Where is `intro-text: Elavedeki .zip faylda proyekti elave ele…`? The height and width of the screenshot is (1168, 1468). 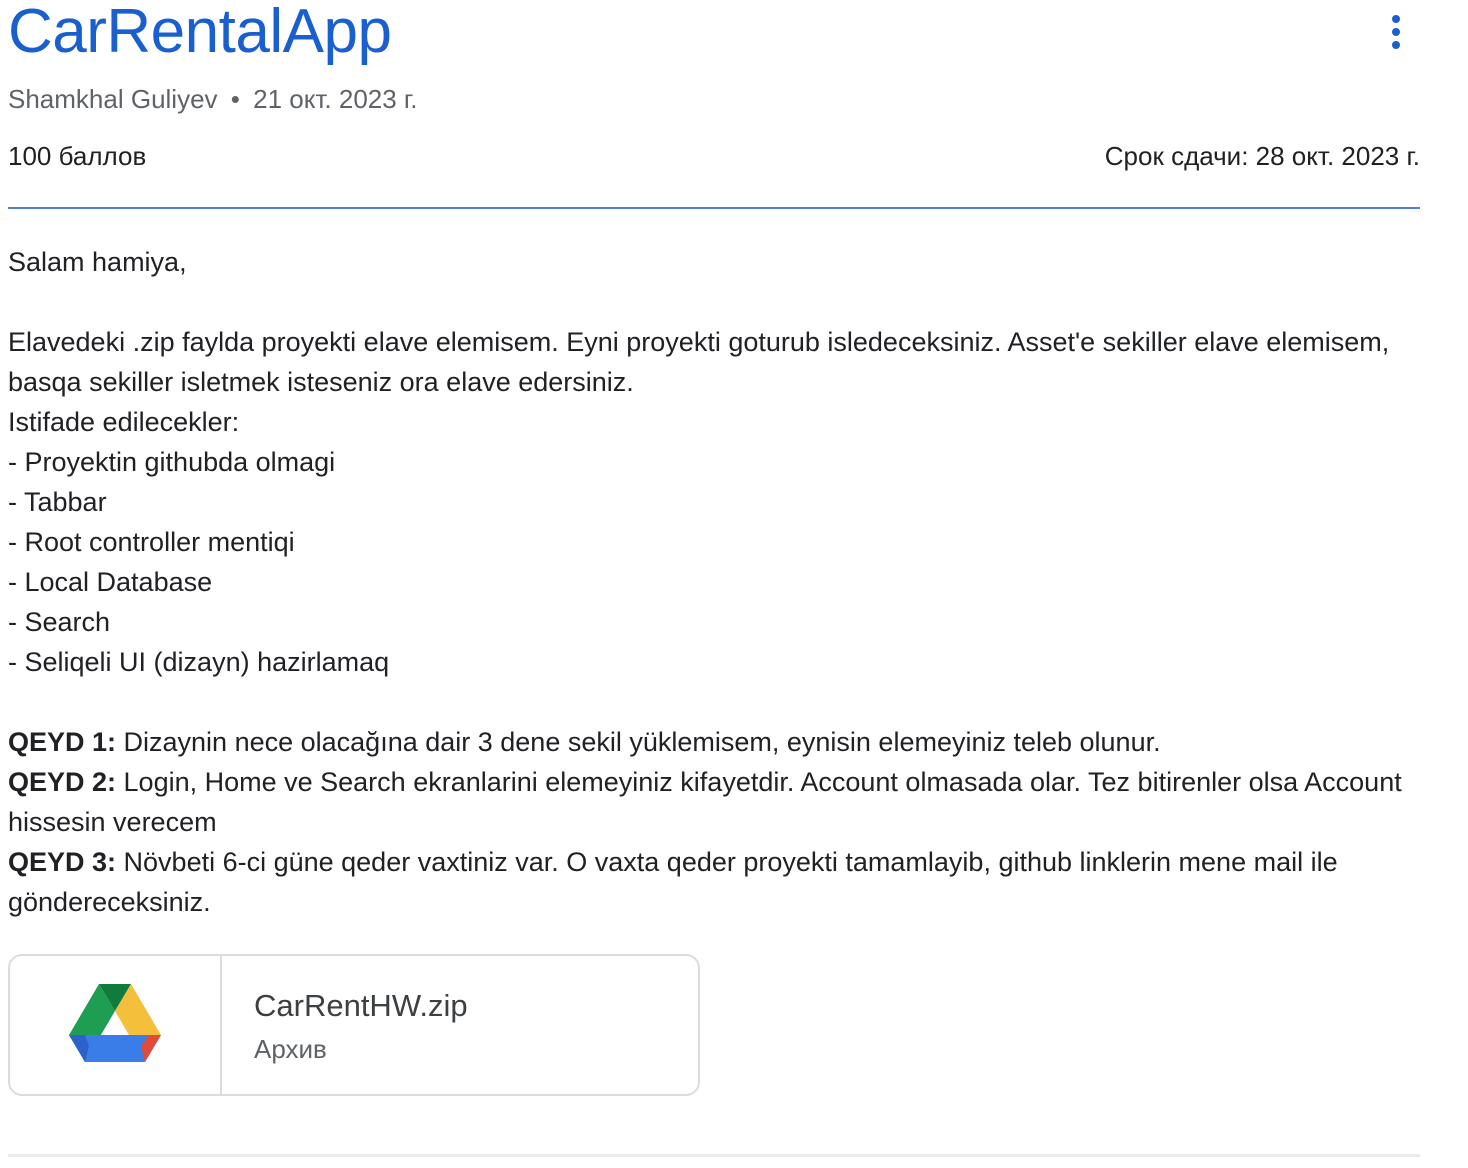 intro-text: Elavedeki .zip faylda proyekti elave ele… is located at coordinates (702, 362).